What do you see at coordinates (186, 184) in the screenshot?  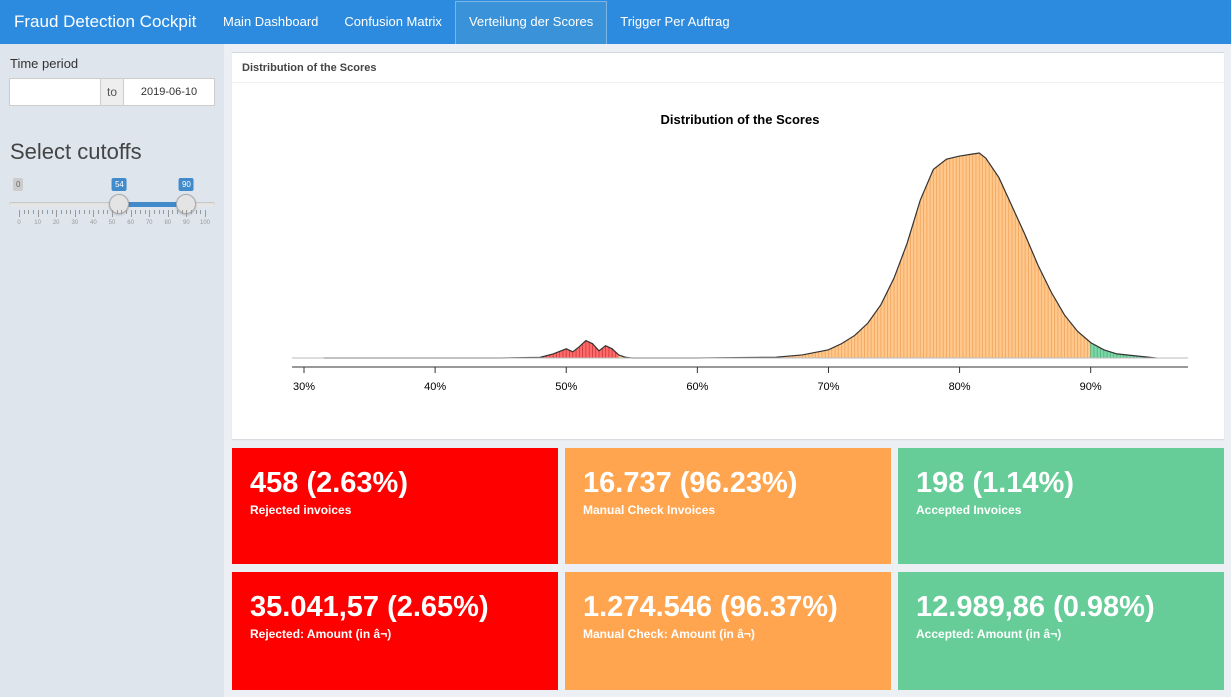 I see `slider-high-badge: 90` at bounding box center [186, 184].